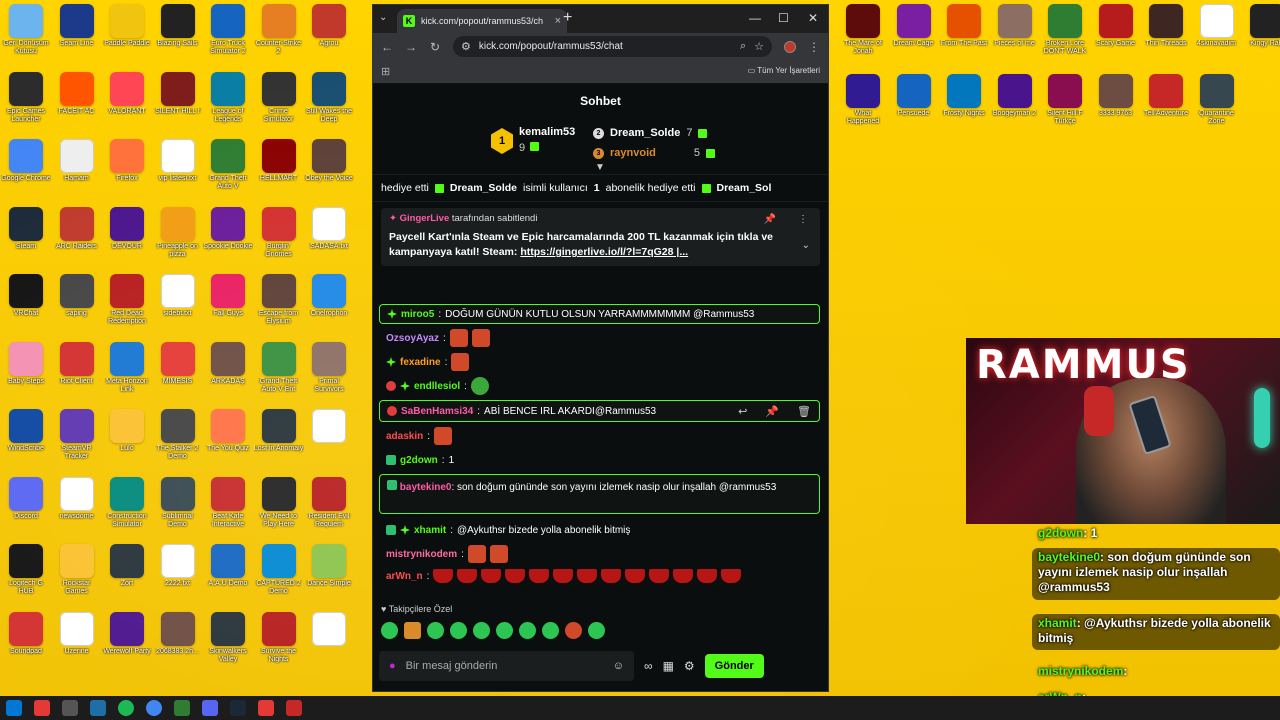  I want to click on desktop-icon: saping, so click(77, 300).